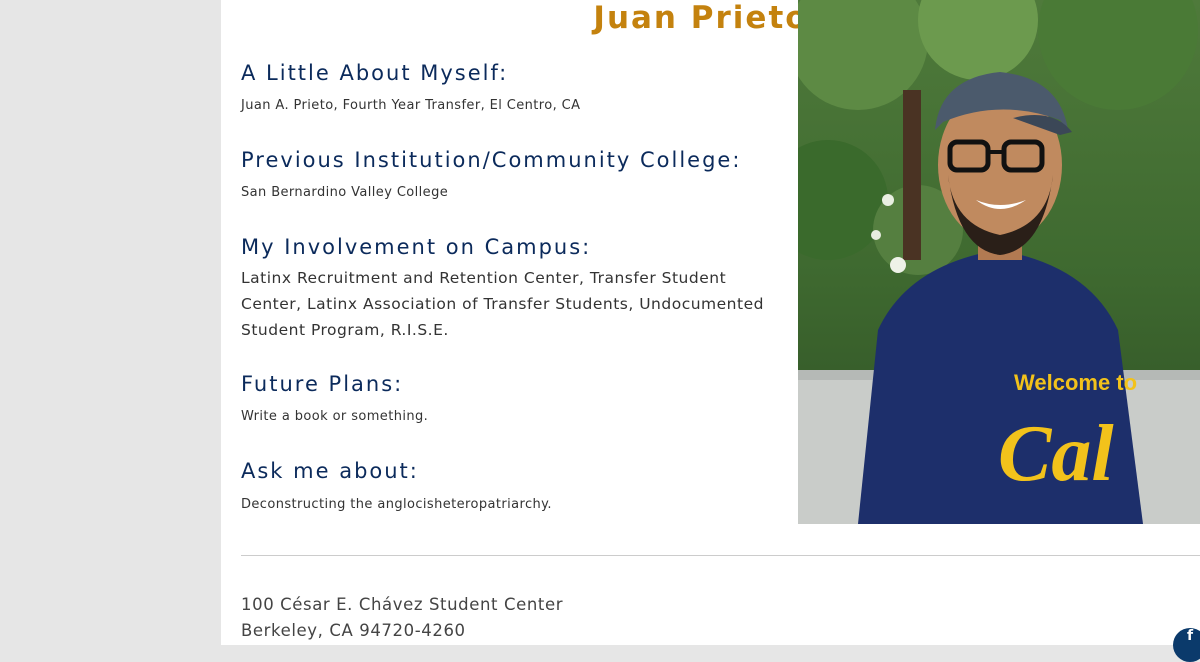  I want to click on ask-me-heading: Ask me about:, so click(330, 471).